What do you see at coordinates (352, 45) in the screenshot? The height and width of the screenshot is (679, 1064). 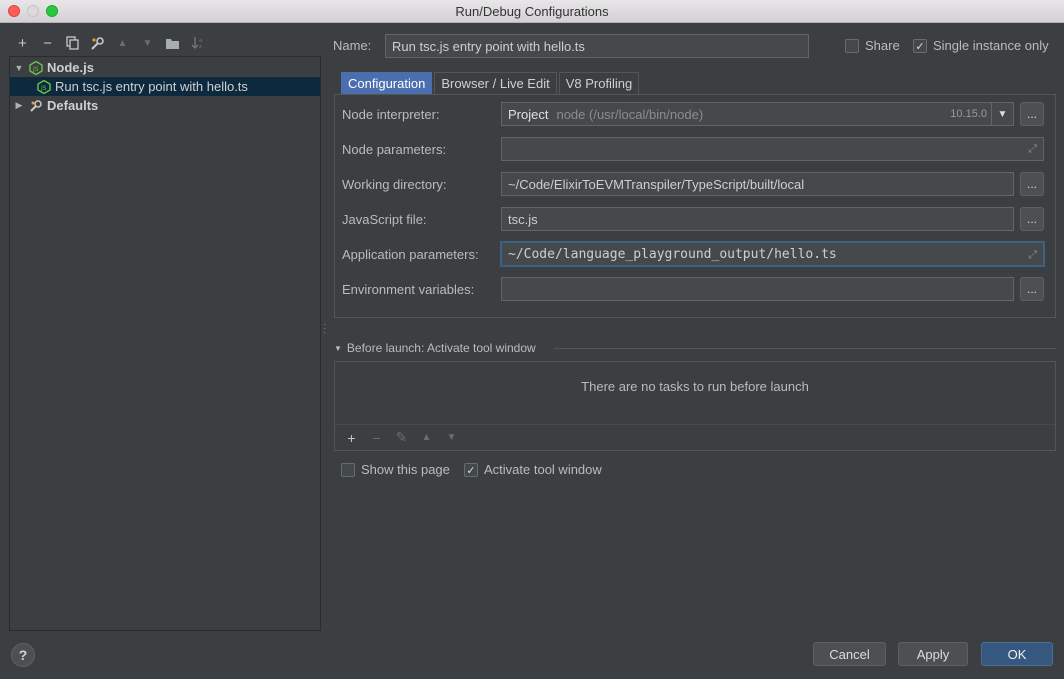 I see `name-label: Name:` at bounding box center [352, 45].